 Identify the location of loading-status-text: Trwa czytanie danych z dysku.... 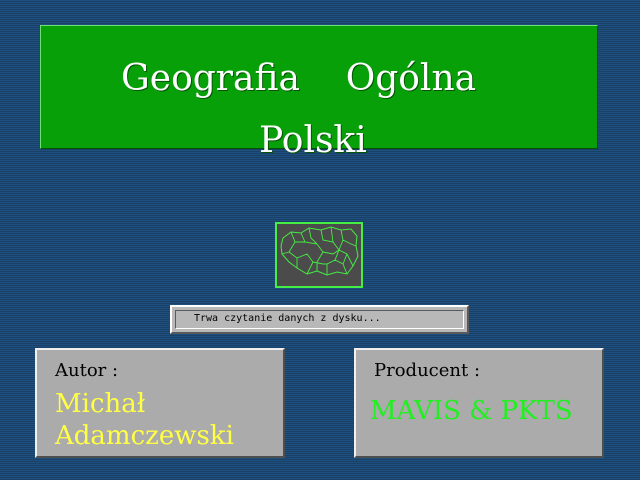
(319, 319).